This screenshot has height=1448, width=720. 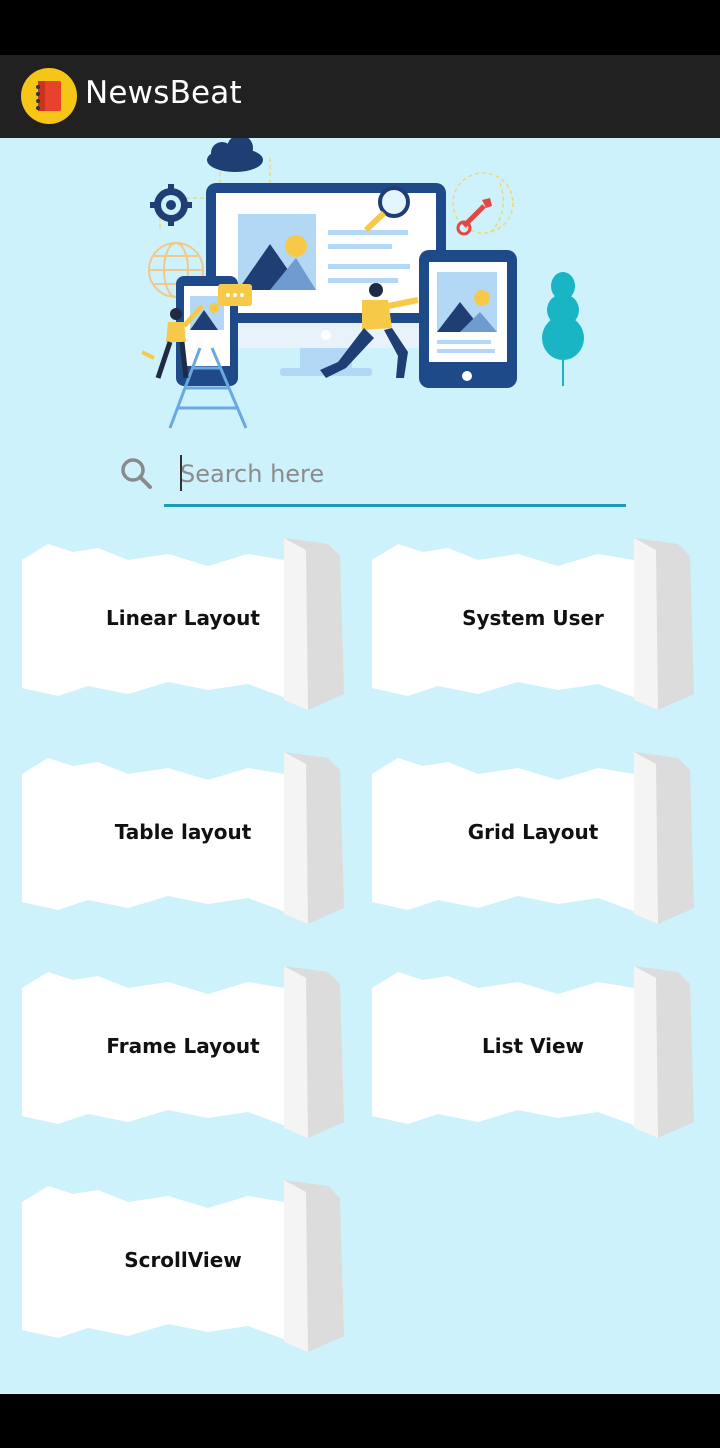 What do you see at coordinates (138, 475) in the screenshot?
I see `search-icon` at bounding box center [138, 475].